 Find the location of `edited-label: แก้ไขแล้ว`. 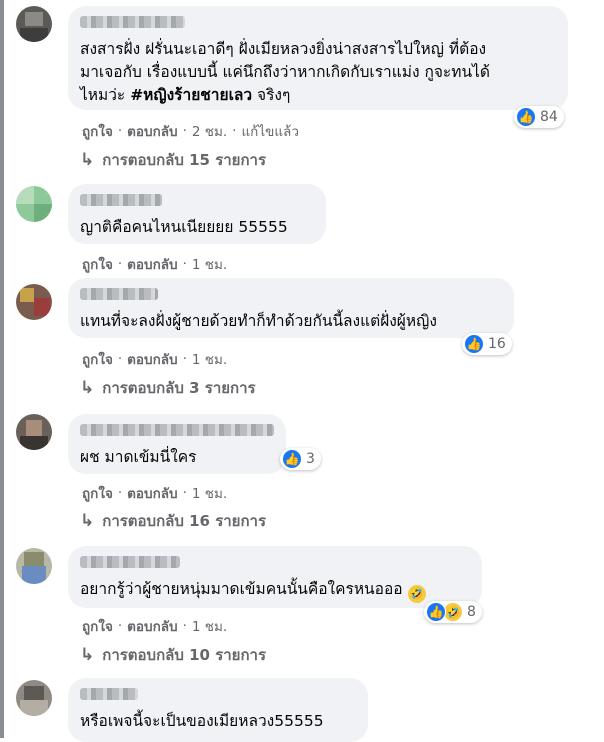

edited-label: แก้ไขแล้ว is located at coordinates (269, 131).